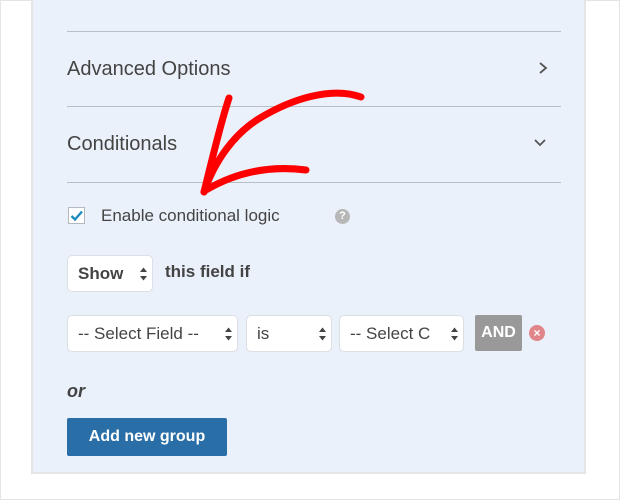 The height and width of the screenshot is (500, 620). I want to click on operator-value: is, so click(263, 333).